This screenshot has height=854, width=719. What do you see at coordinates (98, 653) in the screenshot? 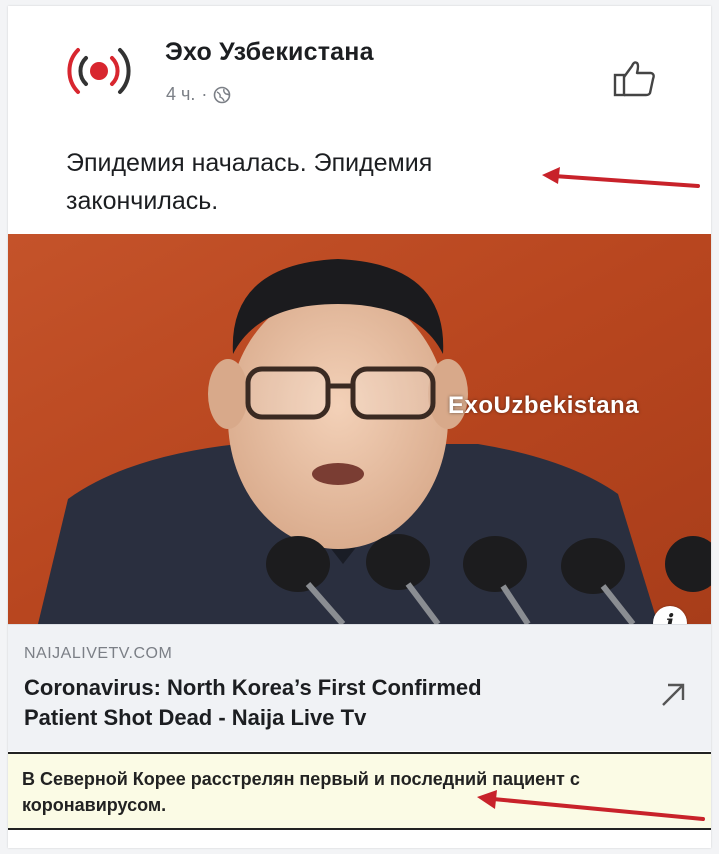
I see `link-domain: NAIJALIVETV.COM` at bounding box center [98, 653].